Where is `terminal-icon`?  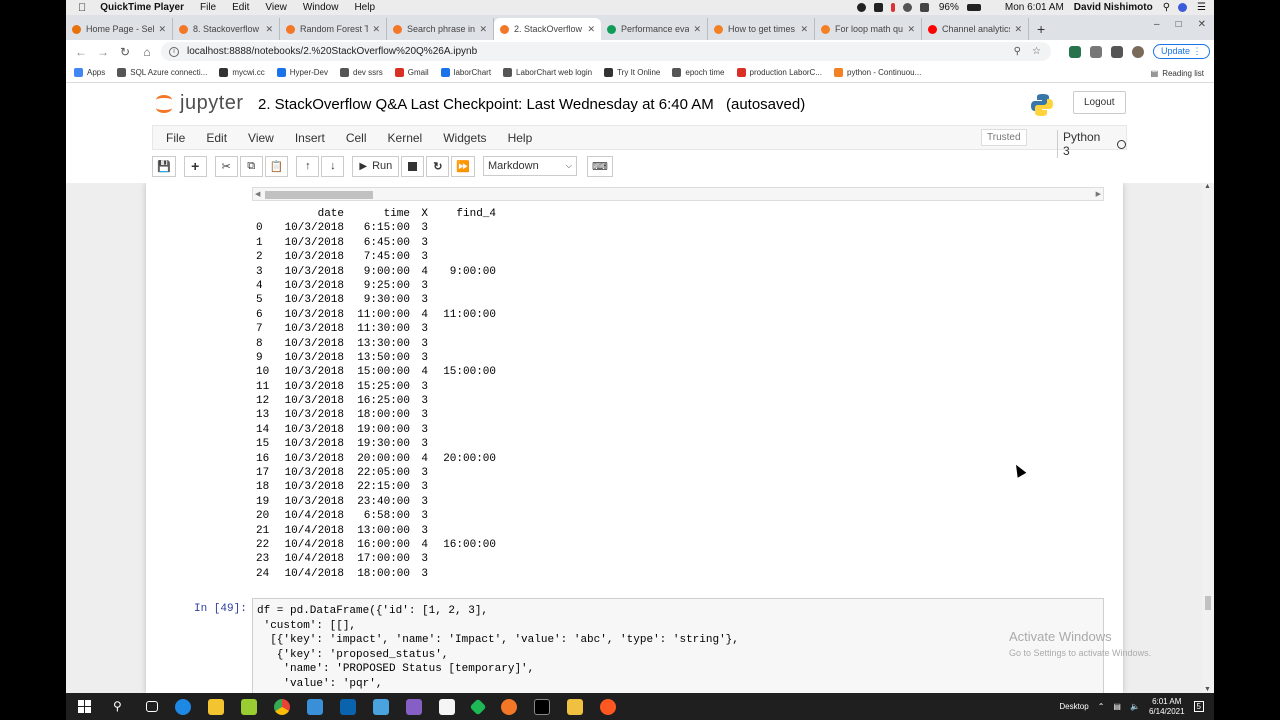
terminal-icon is located at coordinates (542, 706).